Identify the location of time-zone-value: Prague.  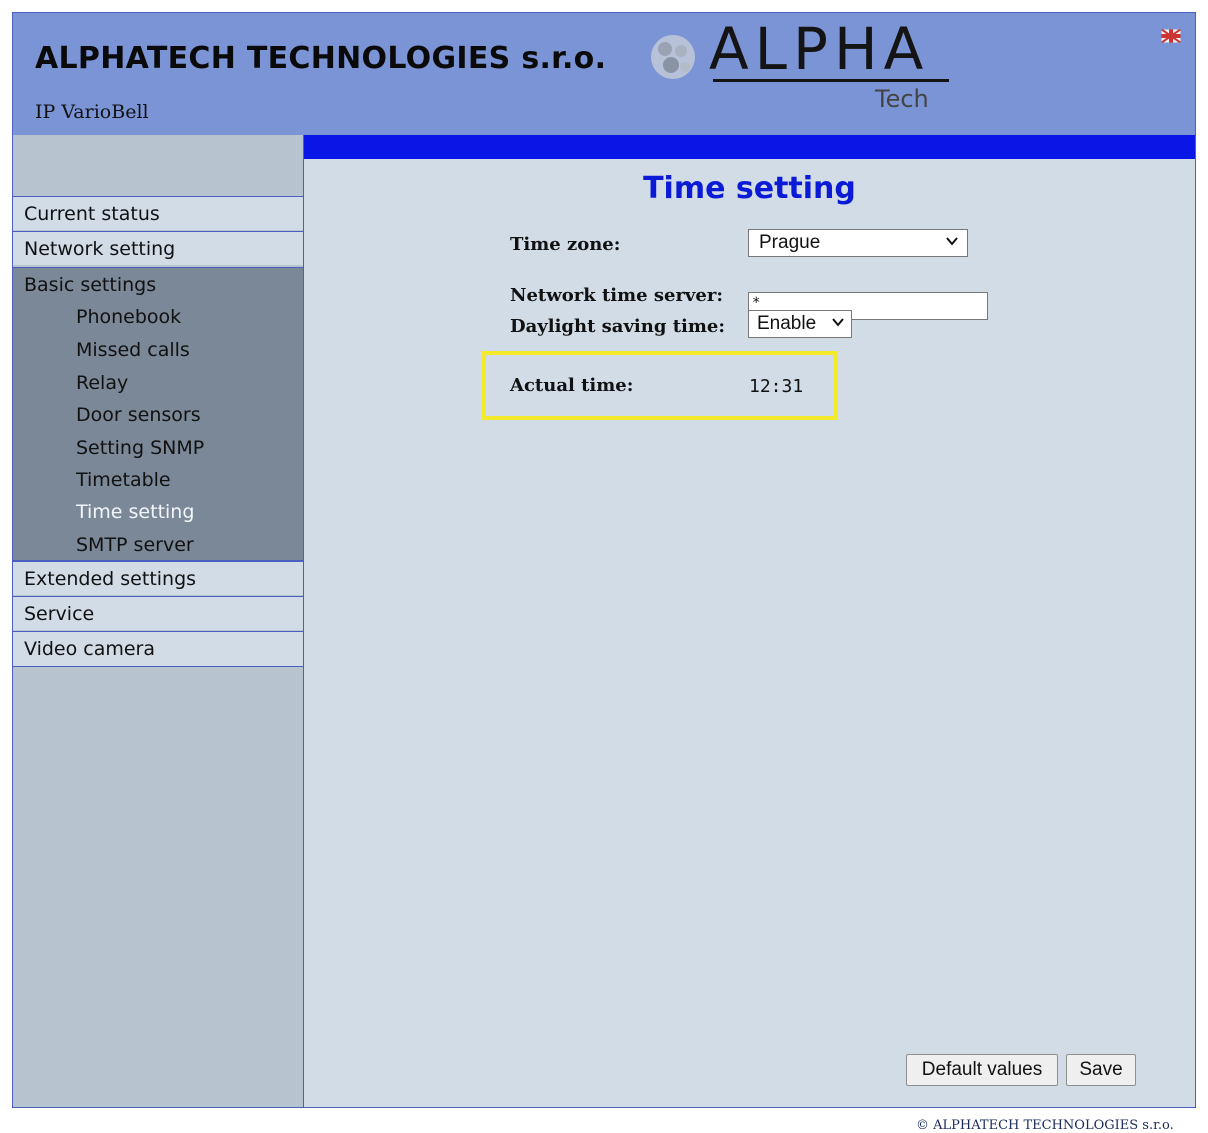
(790, 242).